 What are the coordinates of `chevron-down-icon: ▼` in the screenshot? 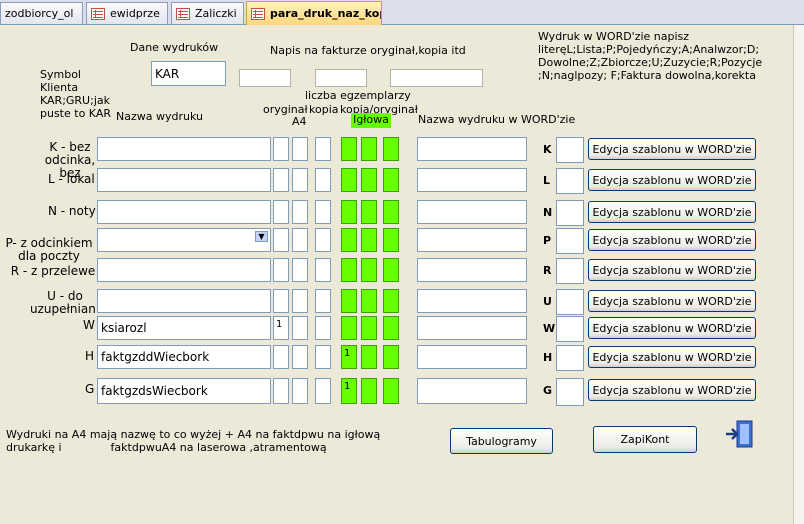 It's located at (261, 236).